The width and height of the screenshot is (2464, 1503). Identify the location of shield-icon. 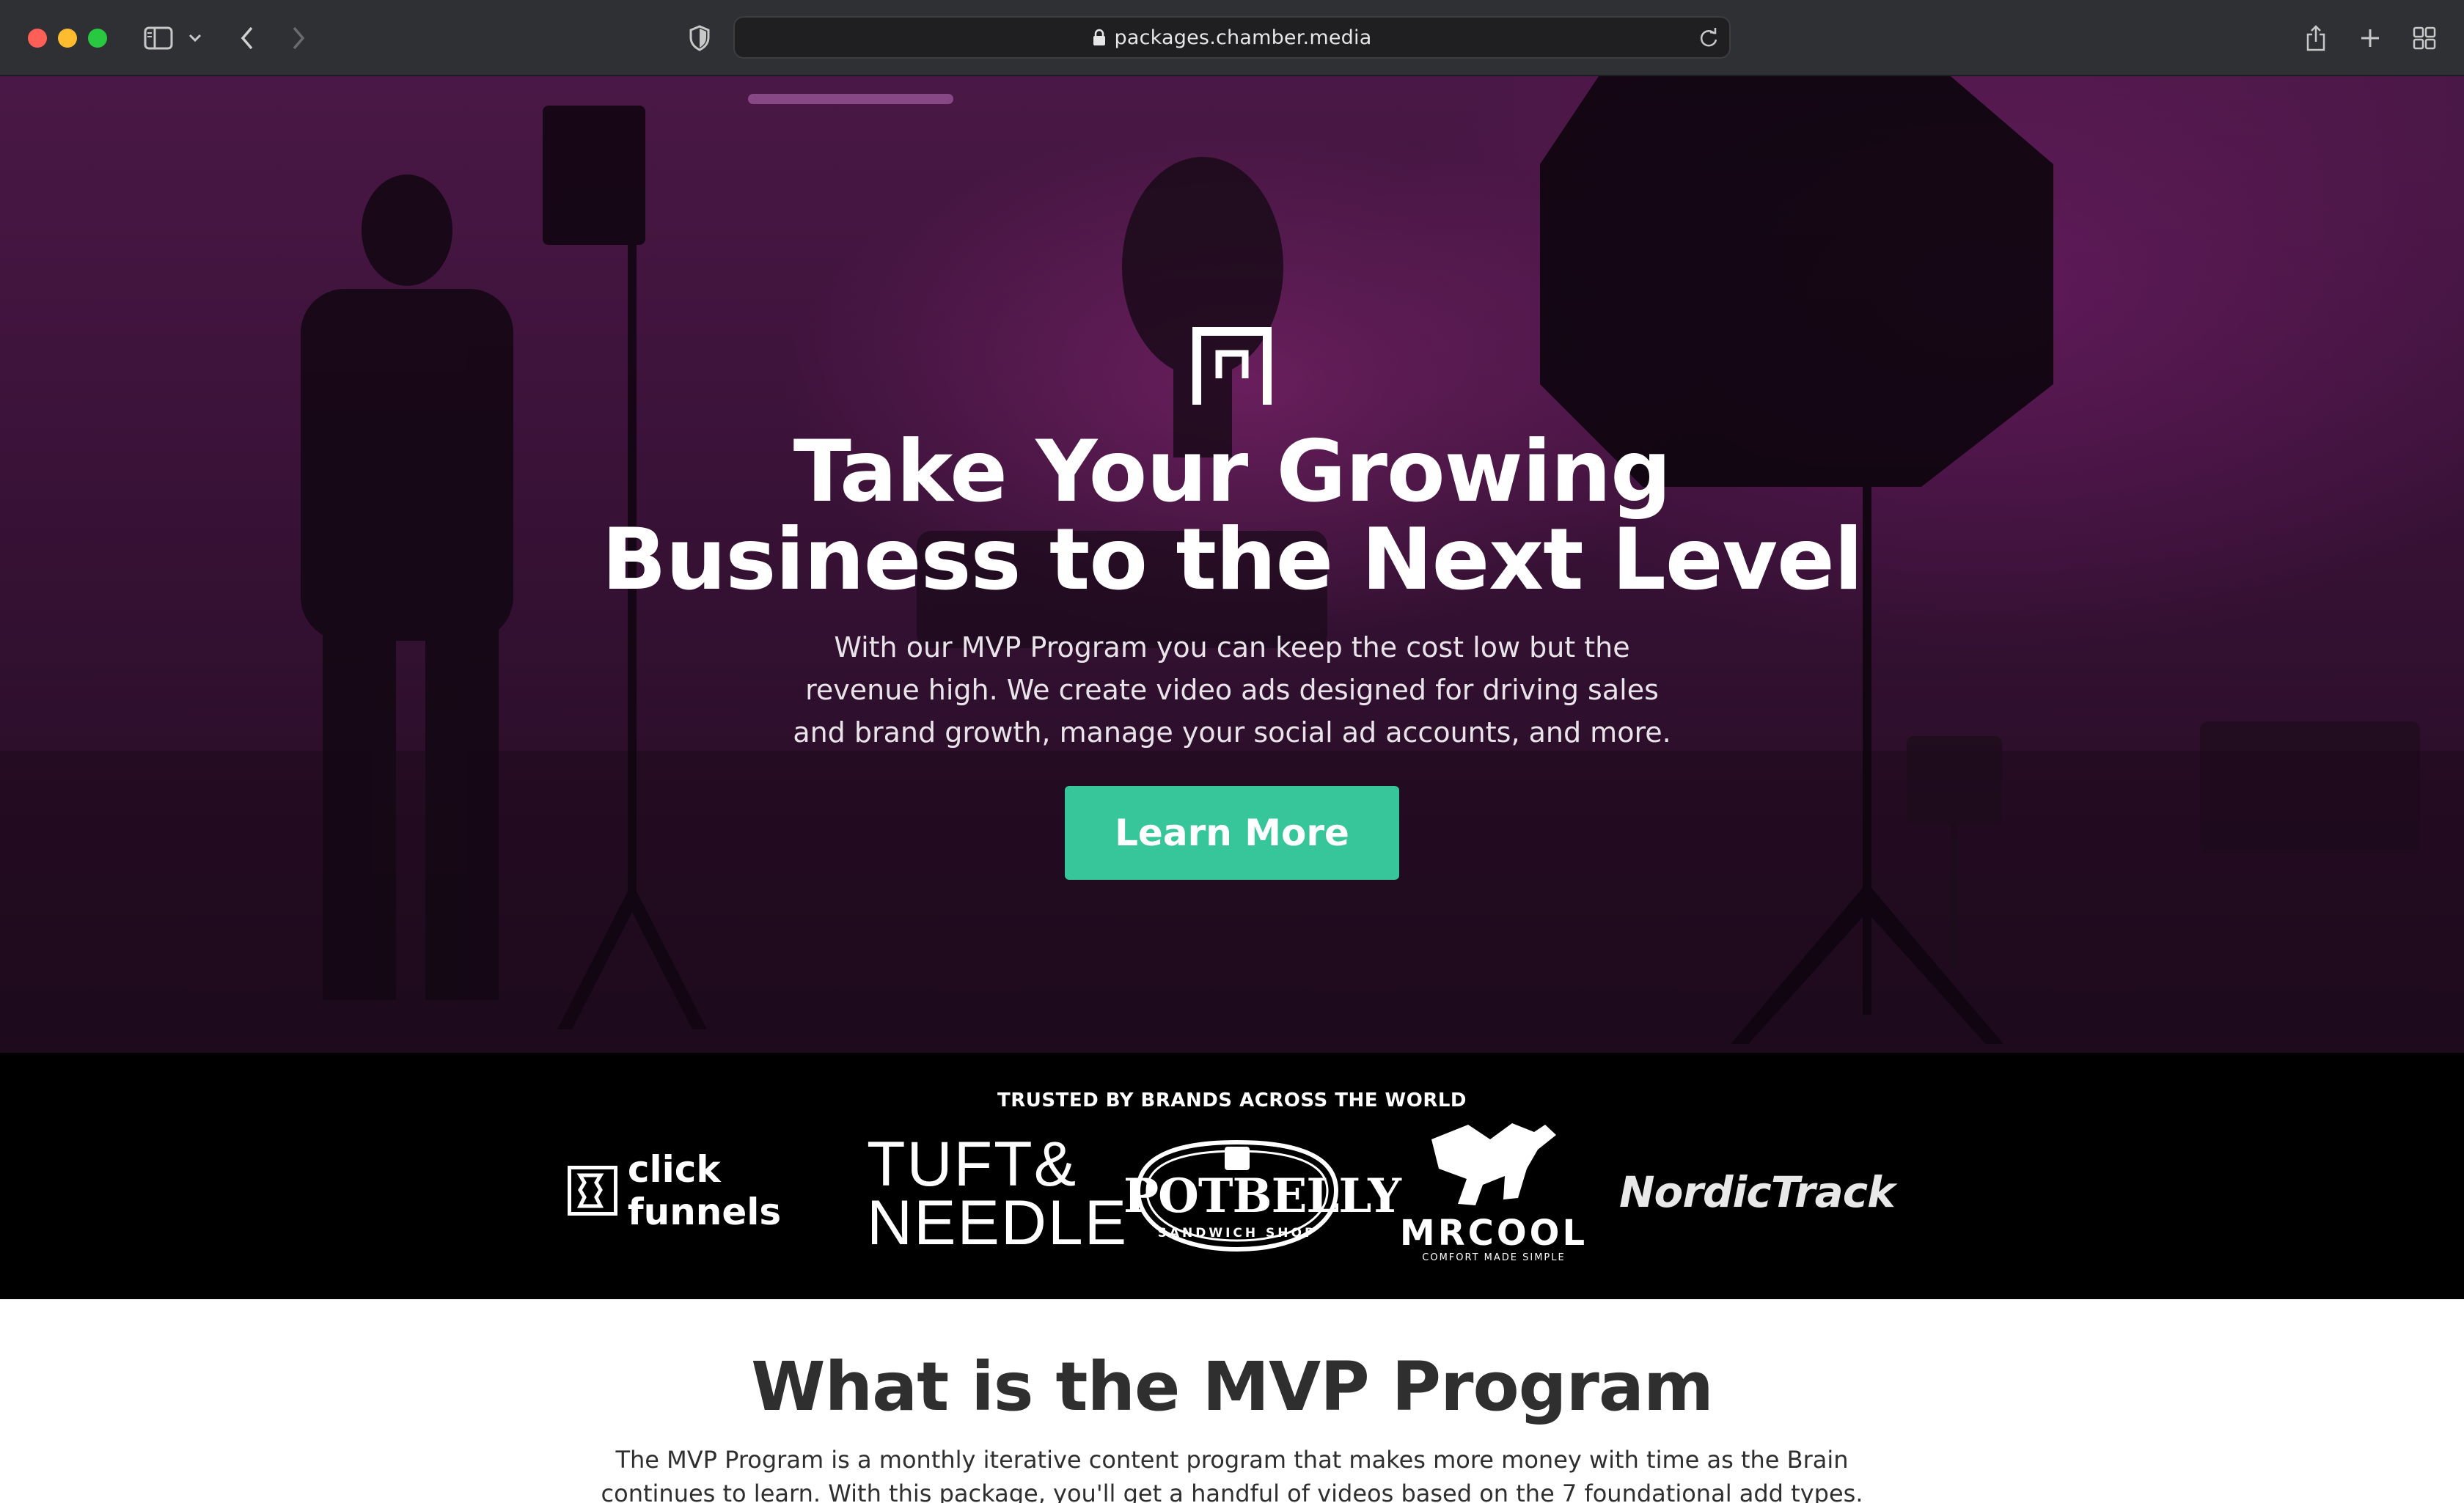
(699, 38).